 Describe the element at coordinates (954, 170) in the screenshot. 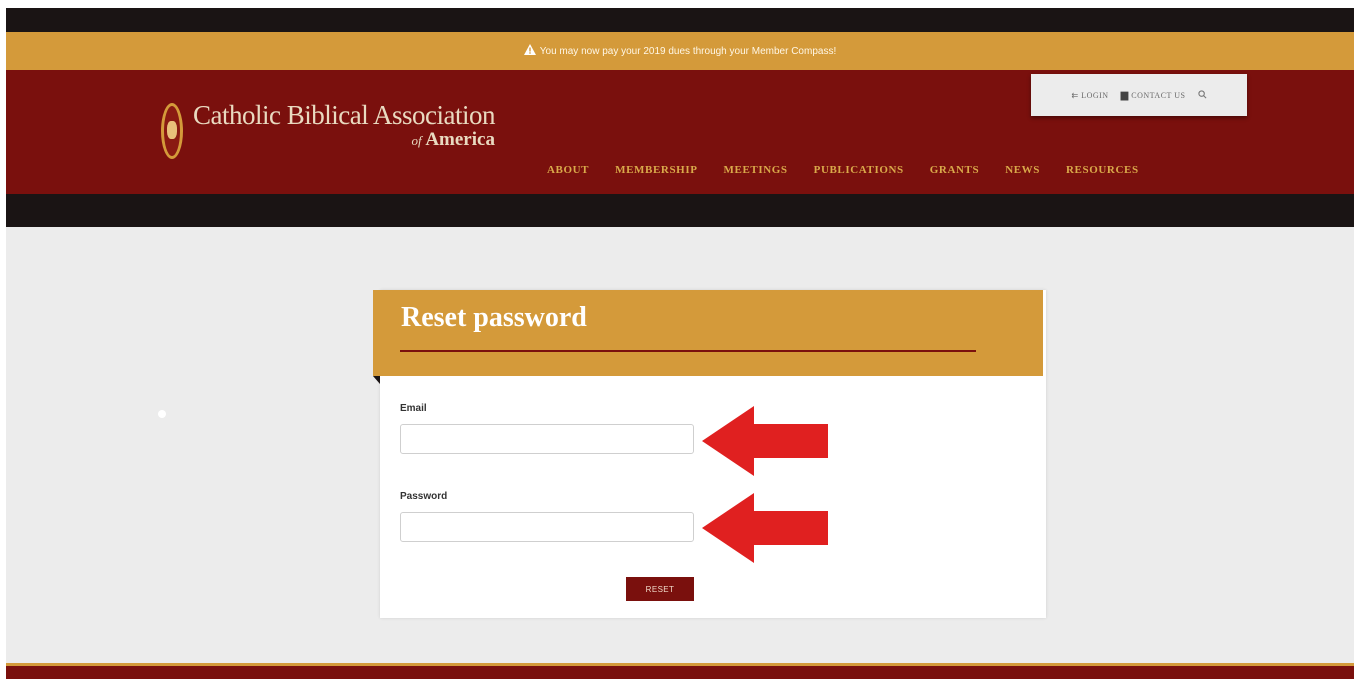

I see `nav-item-grants: GRANTS` at that location.